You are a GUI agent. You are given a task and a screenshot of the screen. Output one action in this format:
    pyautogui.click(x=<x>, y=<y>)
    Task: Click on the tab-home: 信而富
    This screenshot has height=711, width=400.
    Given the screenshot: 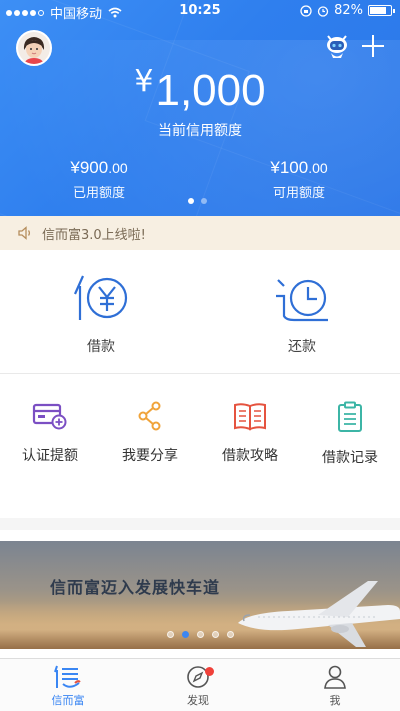 What is the action you would take?
    pyautogui.click(x=68, y=686)
    